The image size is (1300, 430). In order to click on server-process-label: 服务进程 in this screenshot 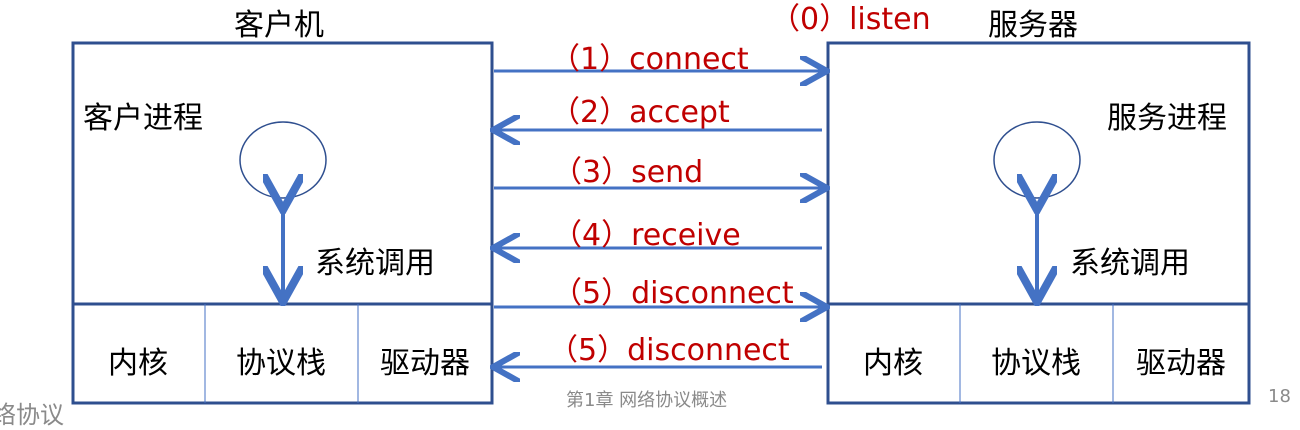, I will do `click(1167, 118)`.